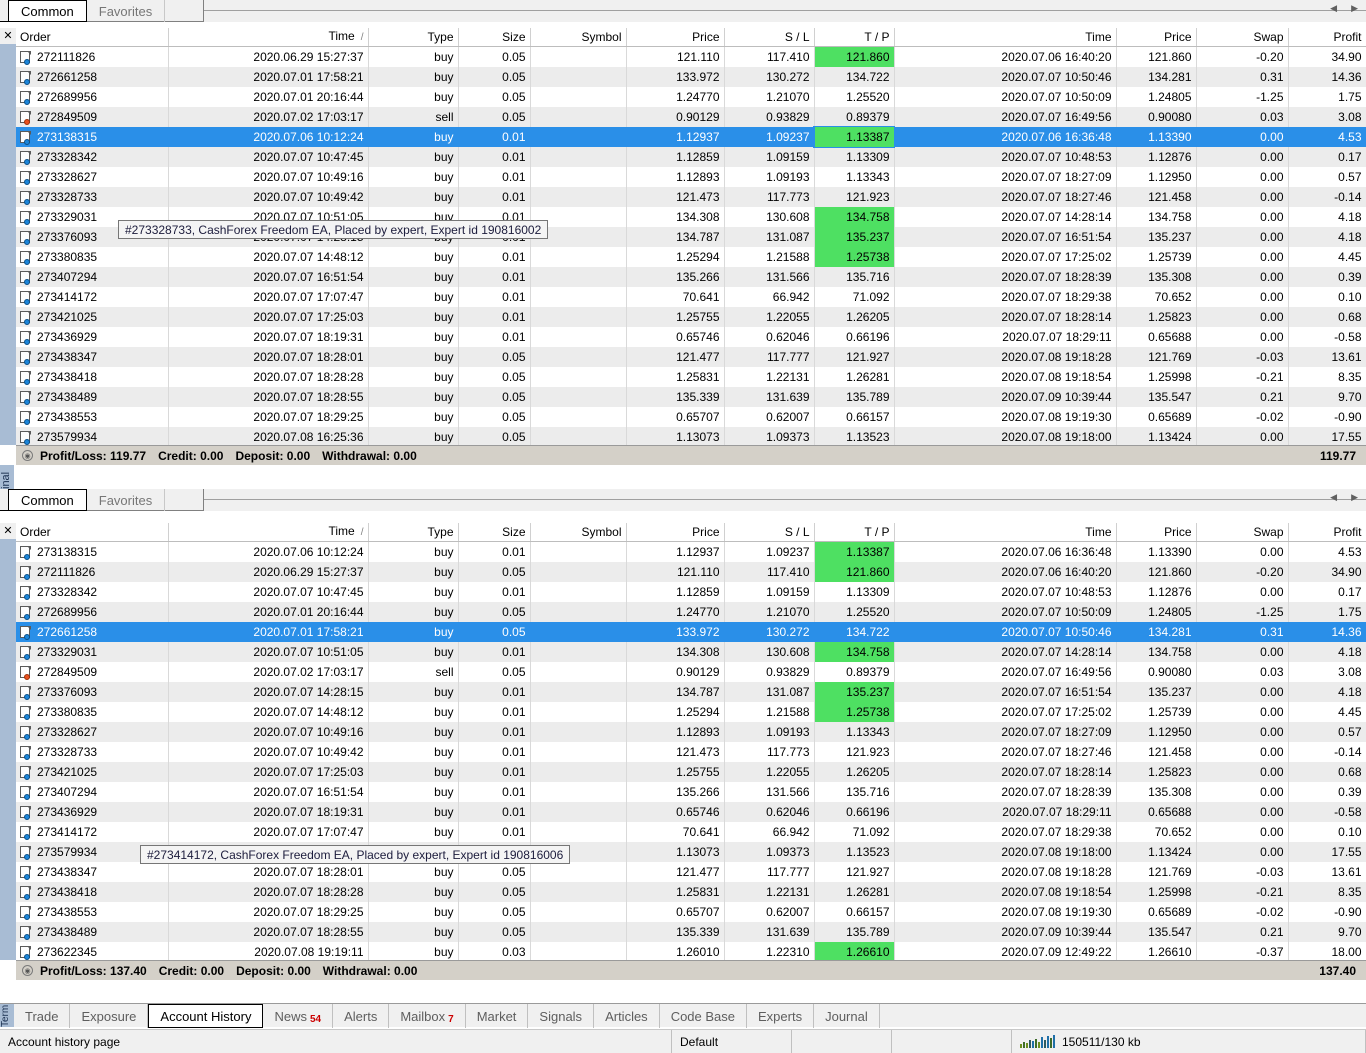  I want to click on col-header-time-close-2: Time, so click(1005, 532).